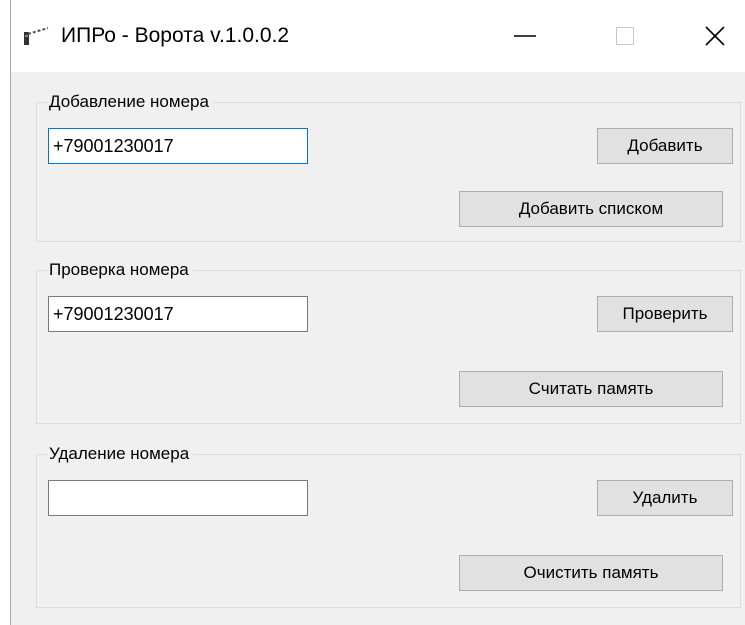 The image size is (745, 625). I want to click on minimize-button, so click(525, 36).